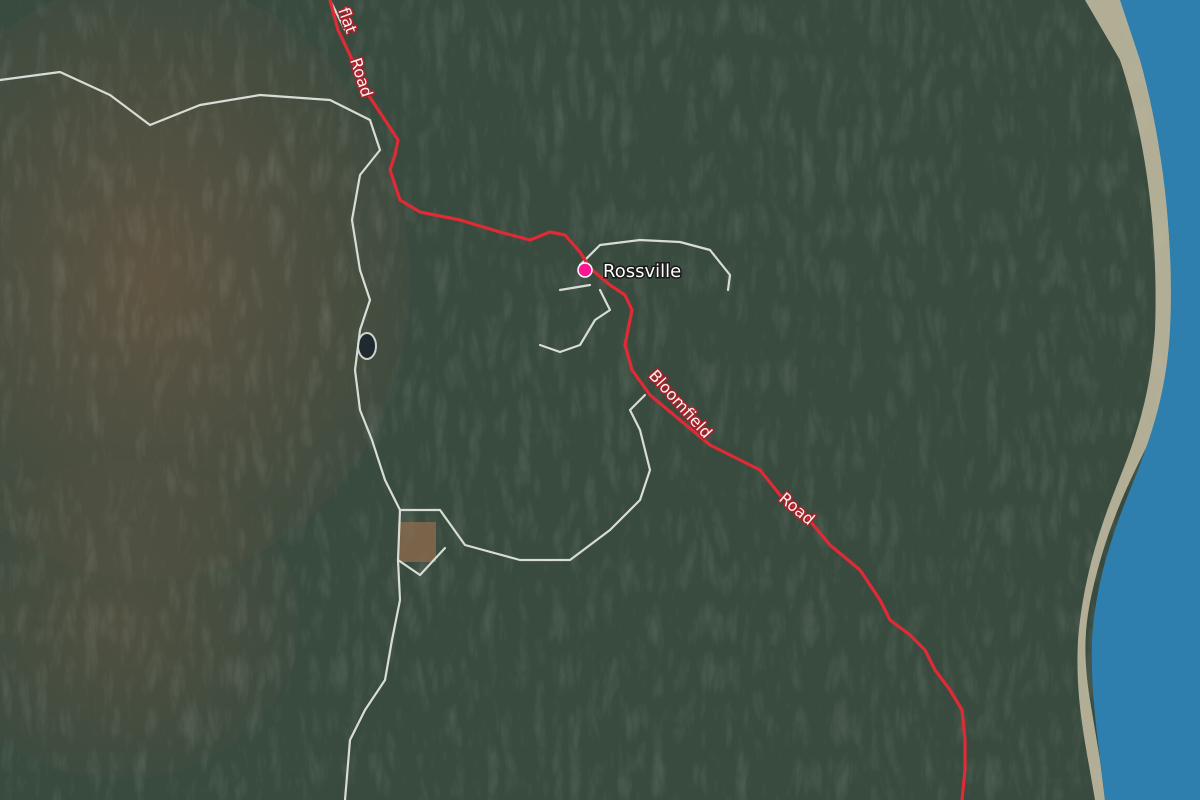 The width and height of the screenshot is (1200, 800). Describe the element at coordinates (417, 542) in the screenshot. I see `clearing` at that location.